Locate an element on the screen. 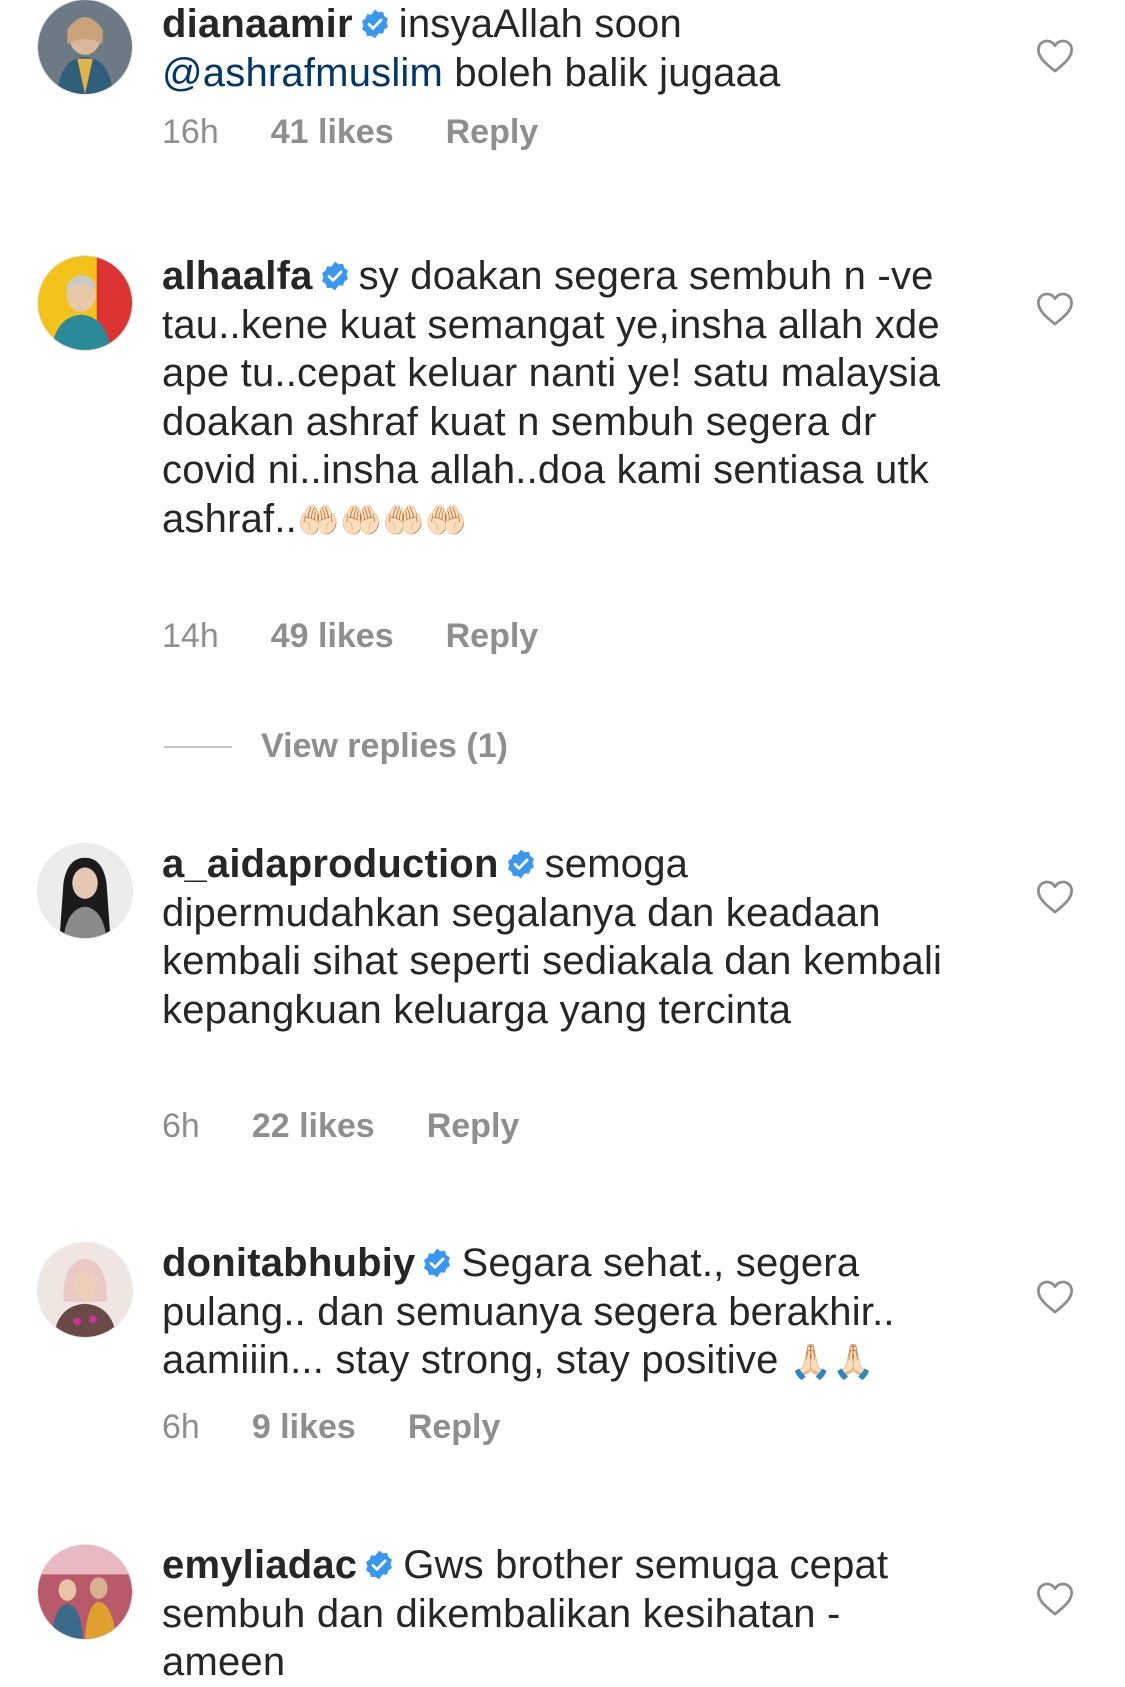  view-replies-button: View replies (1) is located at coordinates (336, 746).